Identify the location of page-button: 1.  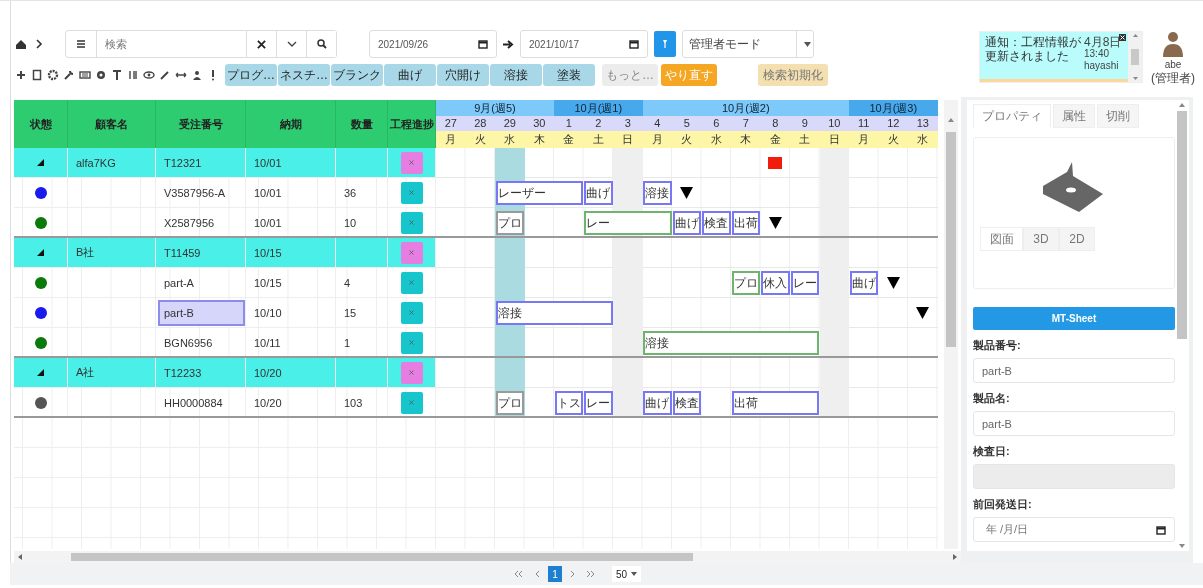
(554, 574).